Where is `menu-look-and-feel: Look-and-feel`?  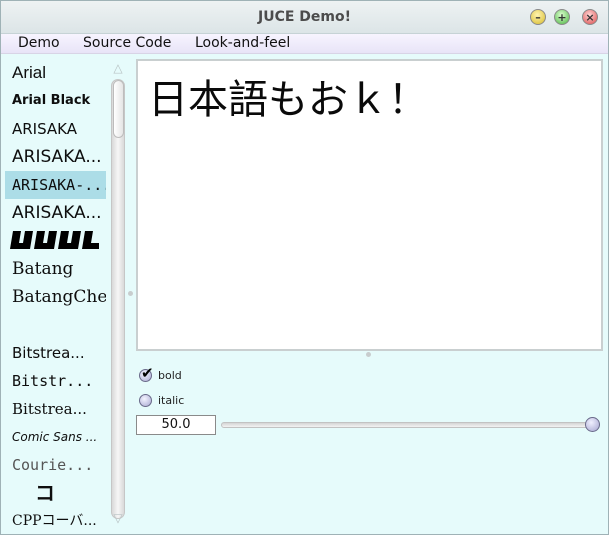
menu-look-and-feel: Look-and-feel is located at coordinates (242, 43).